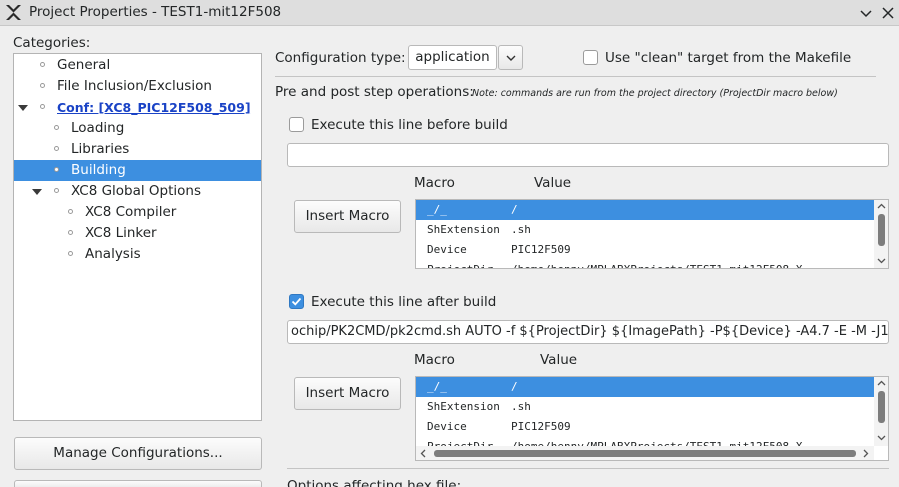 This screenshot has width=899, height=487. I want to click on tree-item-label: Libraries, so click(100, 149).